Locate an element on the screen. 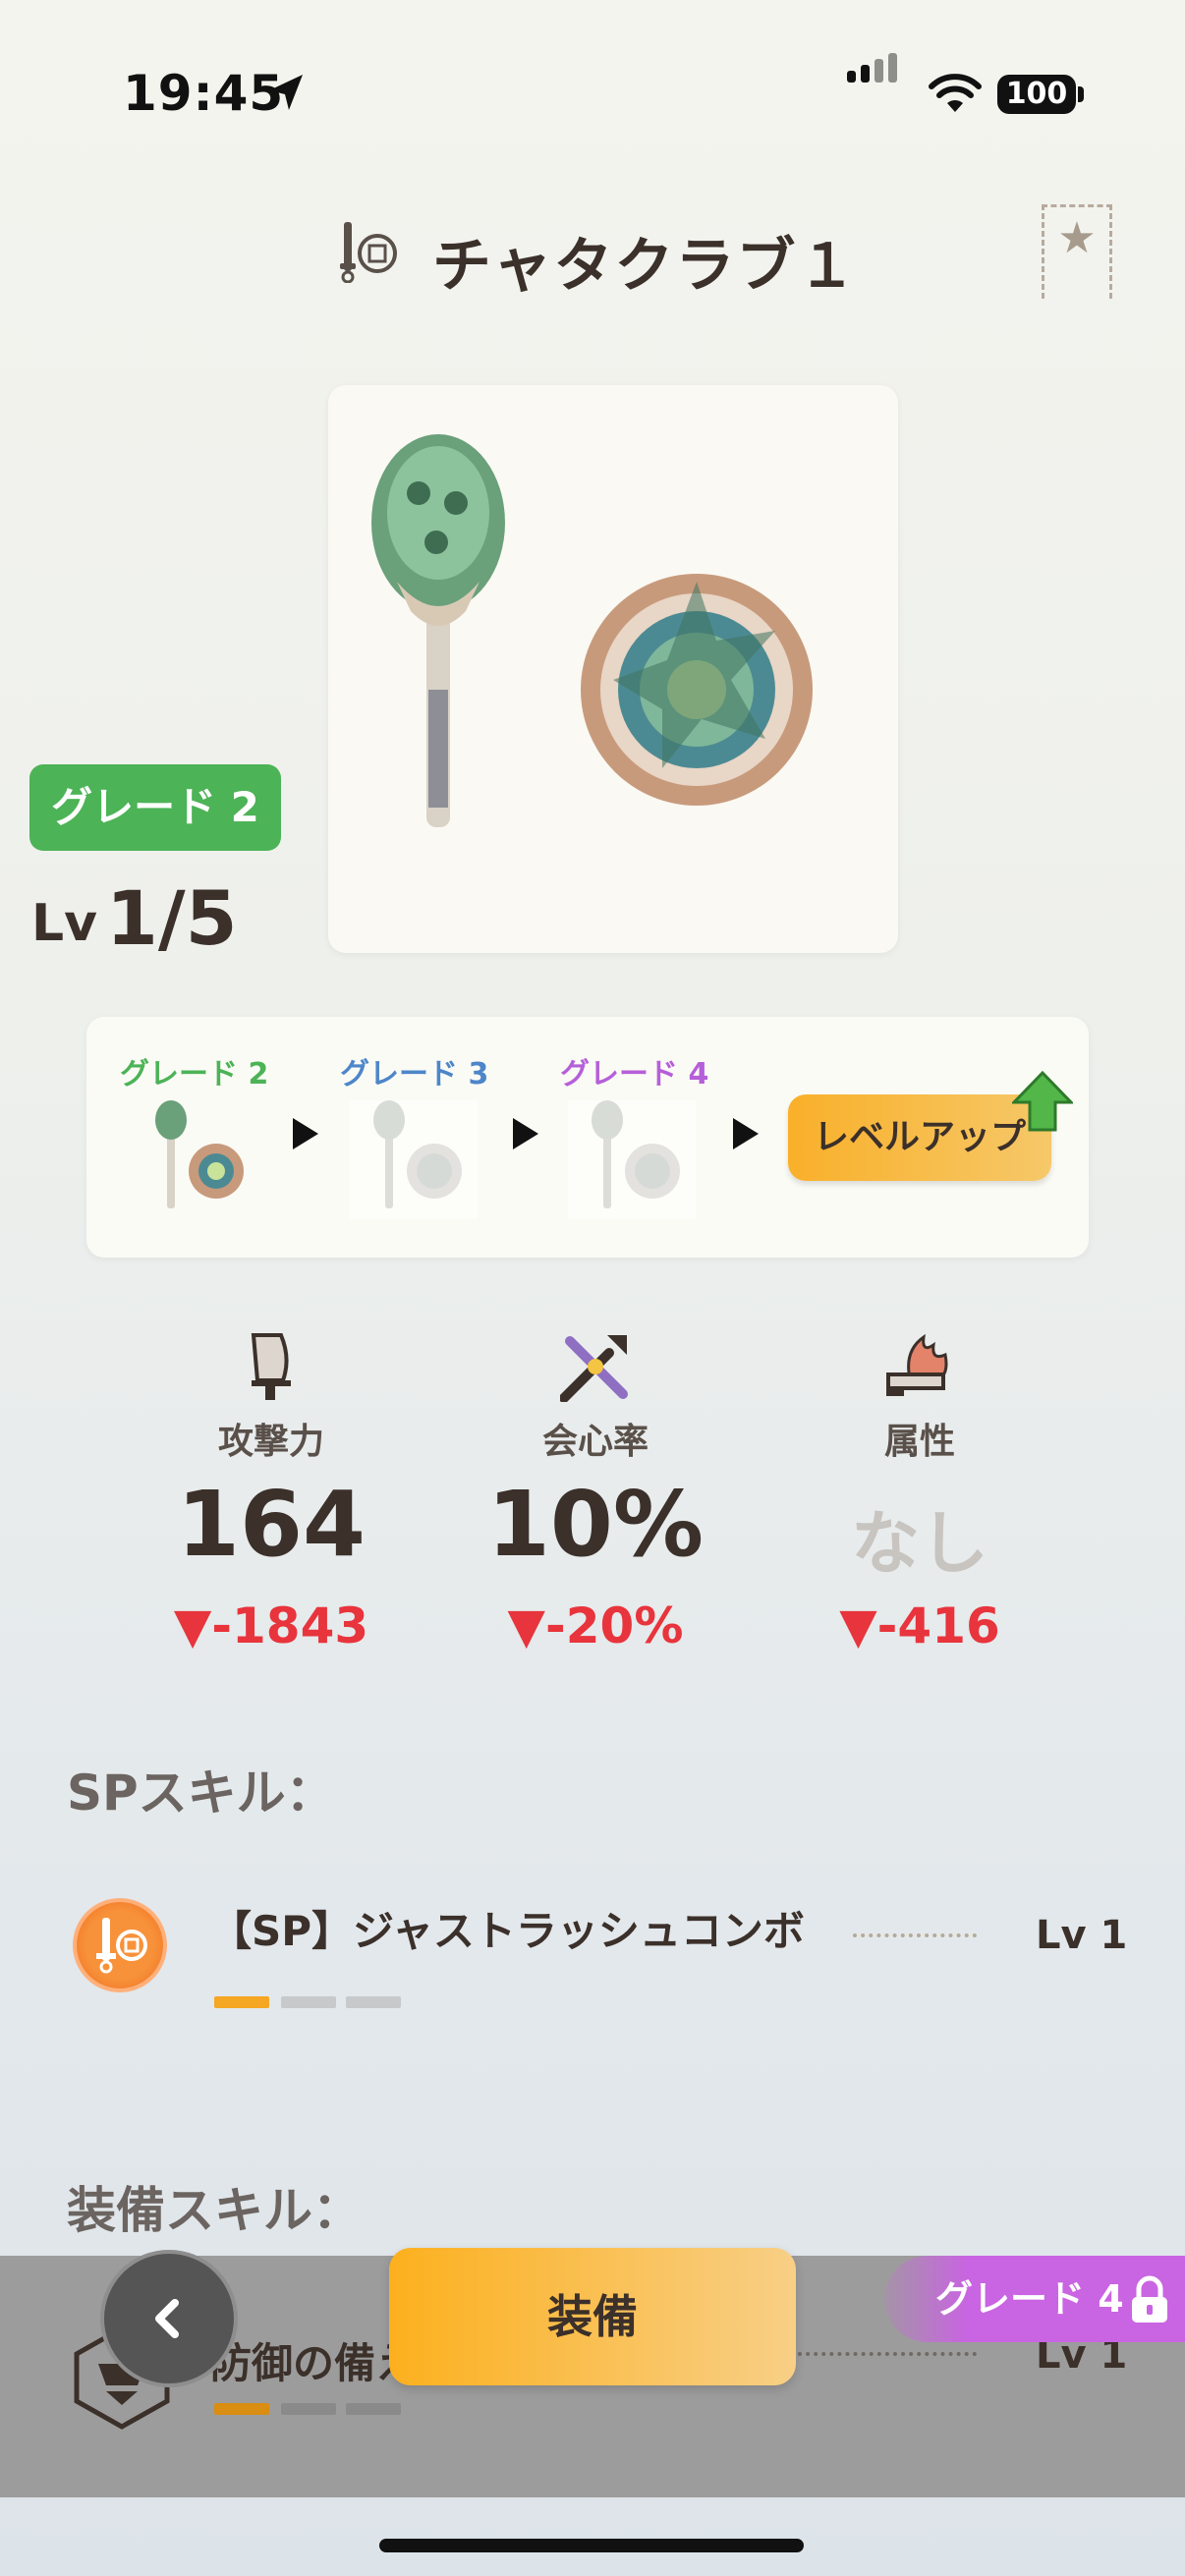  level-label: Lv is located at coordinates (65, 923).